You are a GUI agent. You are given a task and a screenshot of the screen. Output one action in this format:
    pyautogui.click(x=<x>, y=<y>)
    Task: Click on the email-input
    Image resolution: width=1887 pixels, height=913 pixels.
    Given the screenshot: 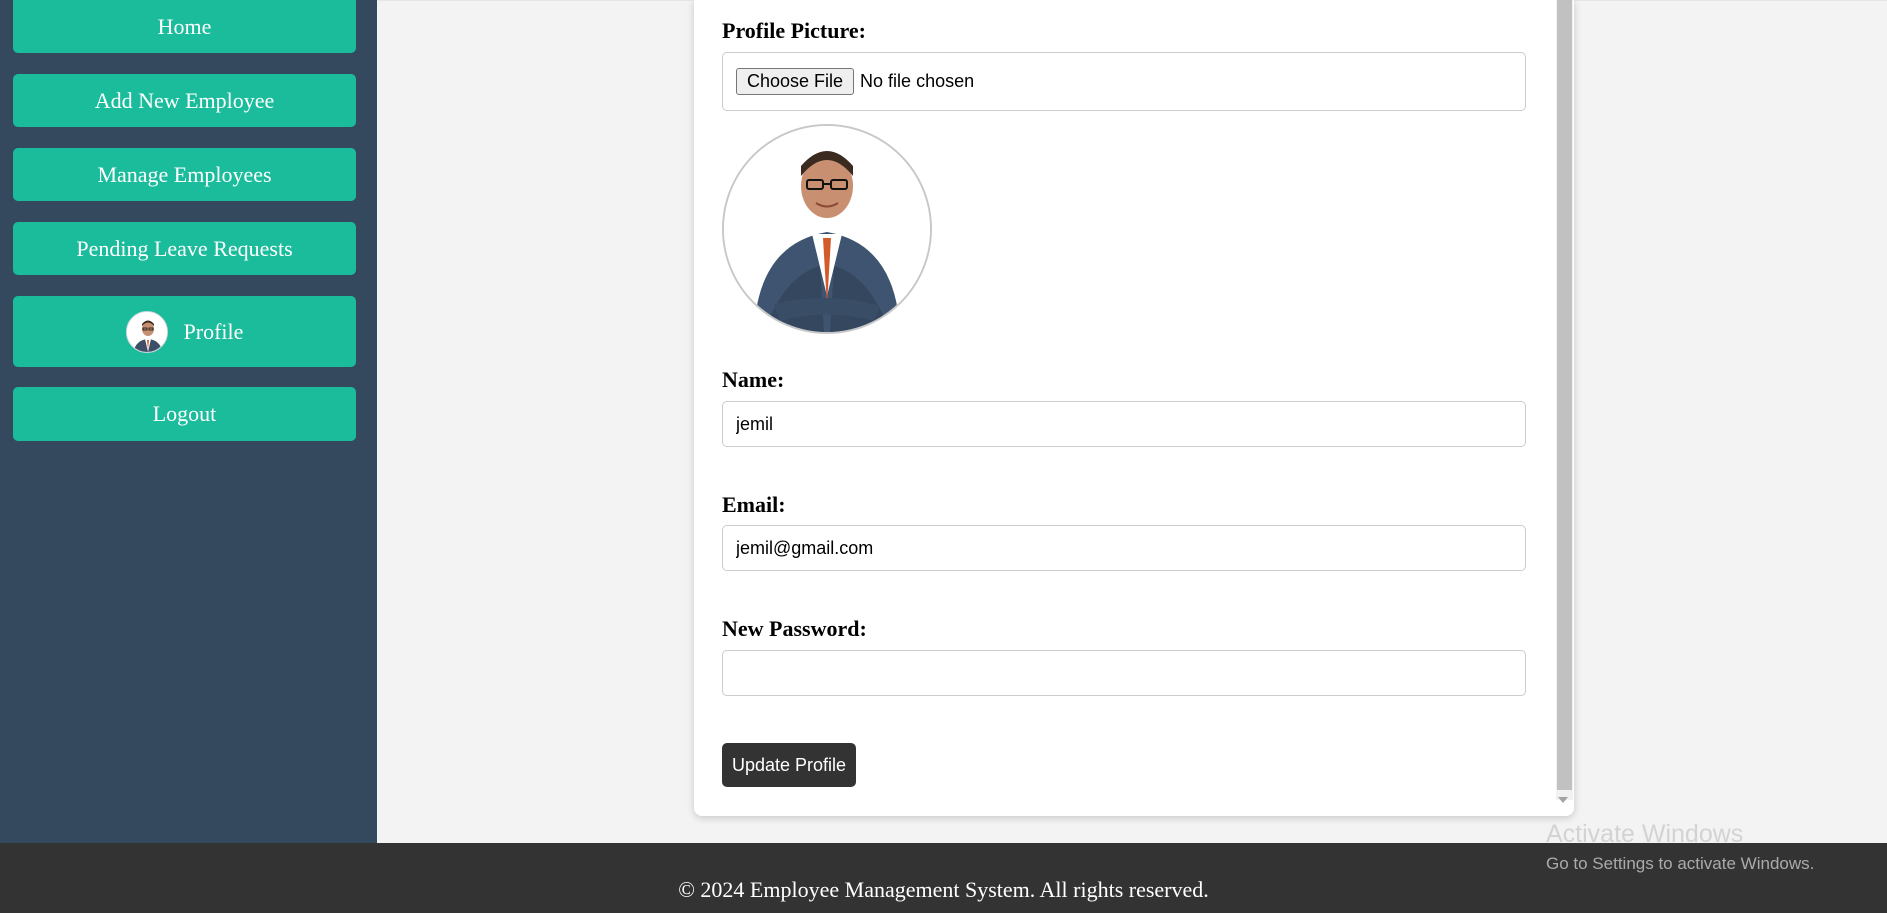 What is the action you would take?
    pyautogui.click(x=1124, y=548)
    